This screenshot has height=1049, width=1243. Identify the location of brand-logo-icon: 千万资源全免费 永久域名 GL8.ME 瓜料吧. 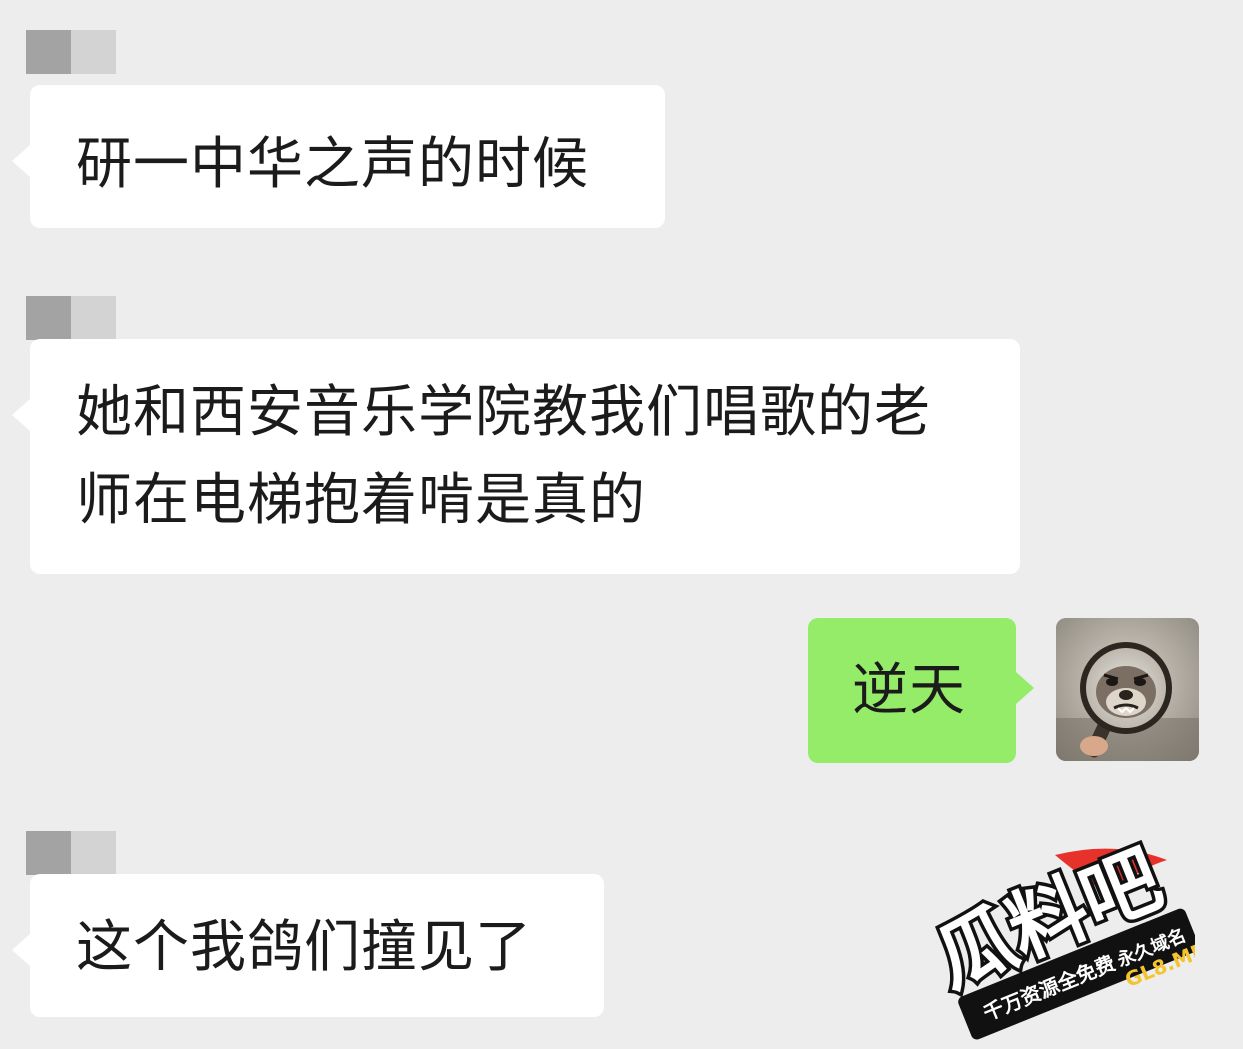
(1064, 935).